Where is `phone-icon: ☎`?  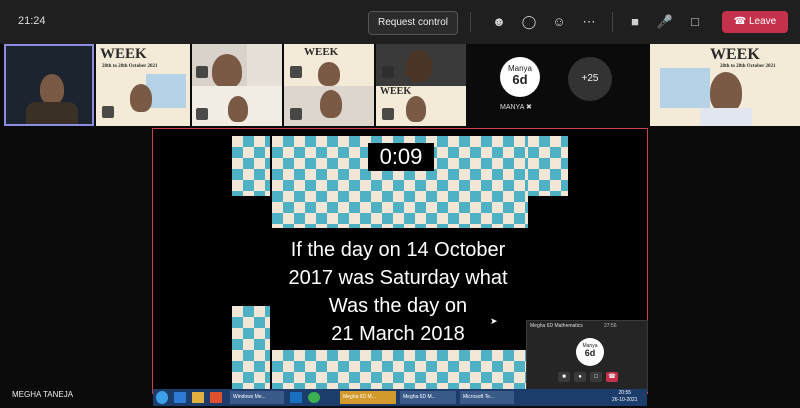
phone-icon: ☎ is located at coordinates (741, 21).